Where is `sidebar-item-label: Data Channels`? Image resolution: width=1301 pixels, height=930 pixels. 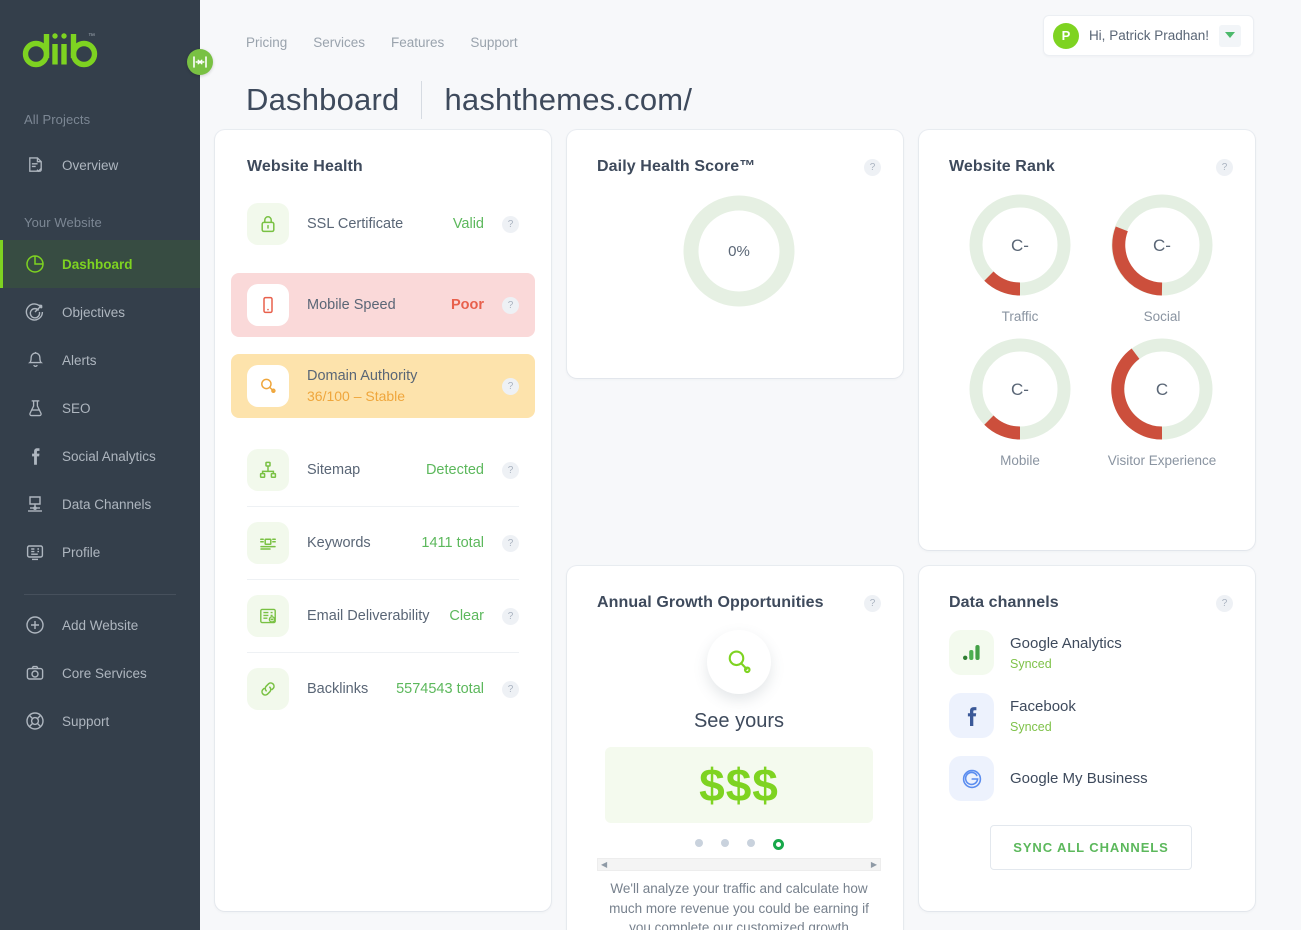
sidebar-item-label: Data Channels is located at coordinates (107, 504).